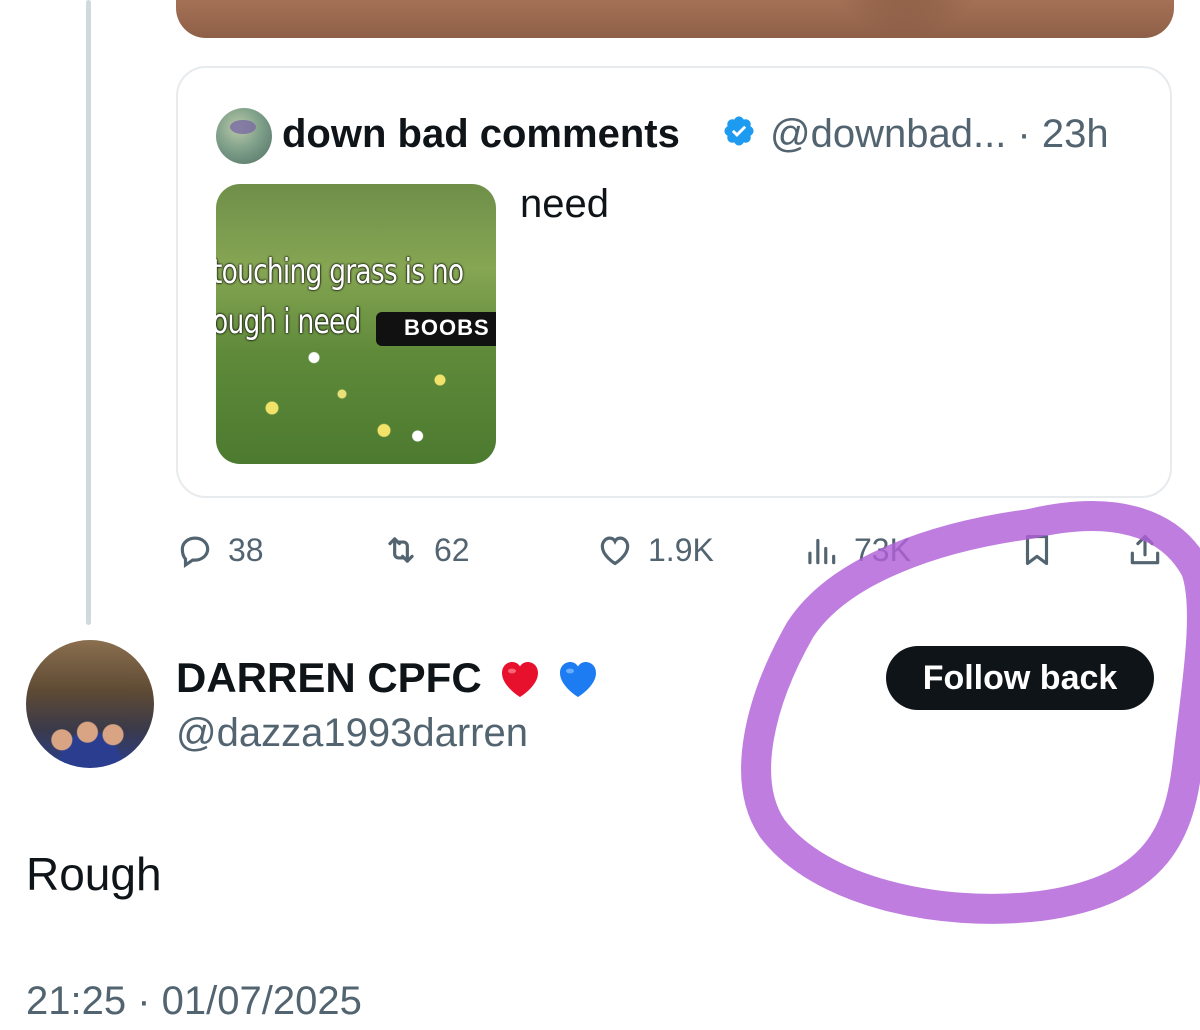 The height and width of the screenshot is (1030, 1200). I want to click on reply-author-row: DARREN CPFC, so click(389, 678).